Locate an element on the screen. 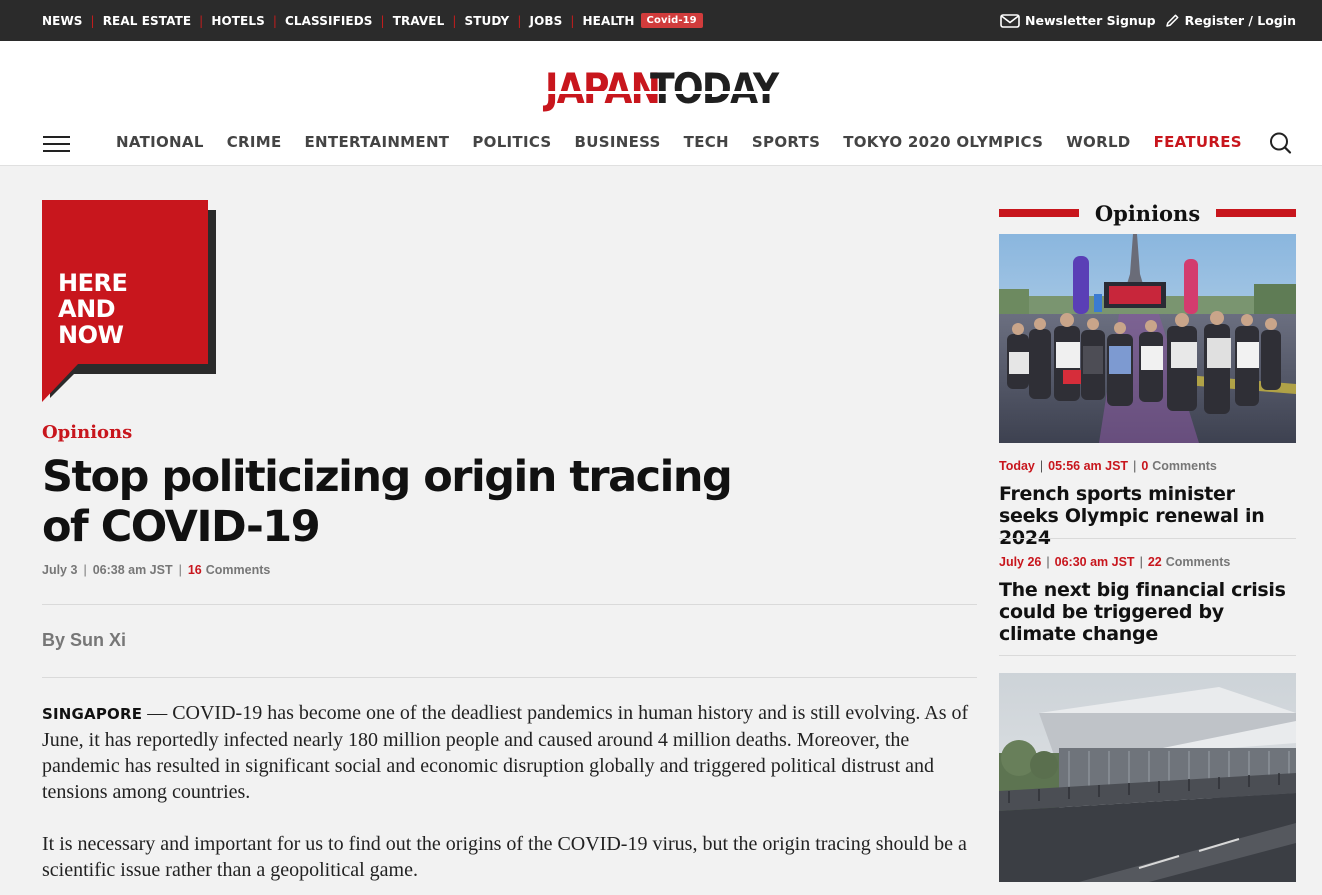 The height and width of the screenshot is (895, 1322). newsletter-label: Newsletter Signup is located at coordinates (1090, 20).